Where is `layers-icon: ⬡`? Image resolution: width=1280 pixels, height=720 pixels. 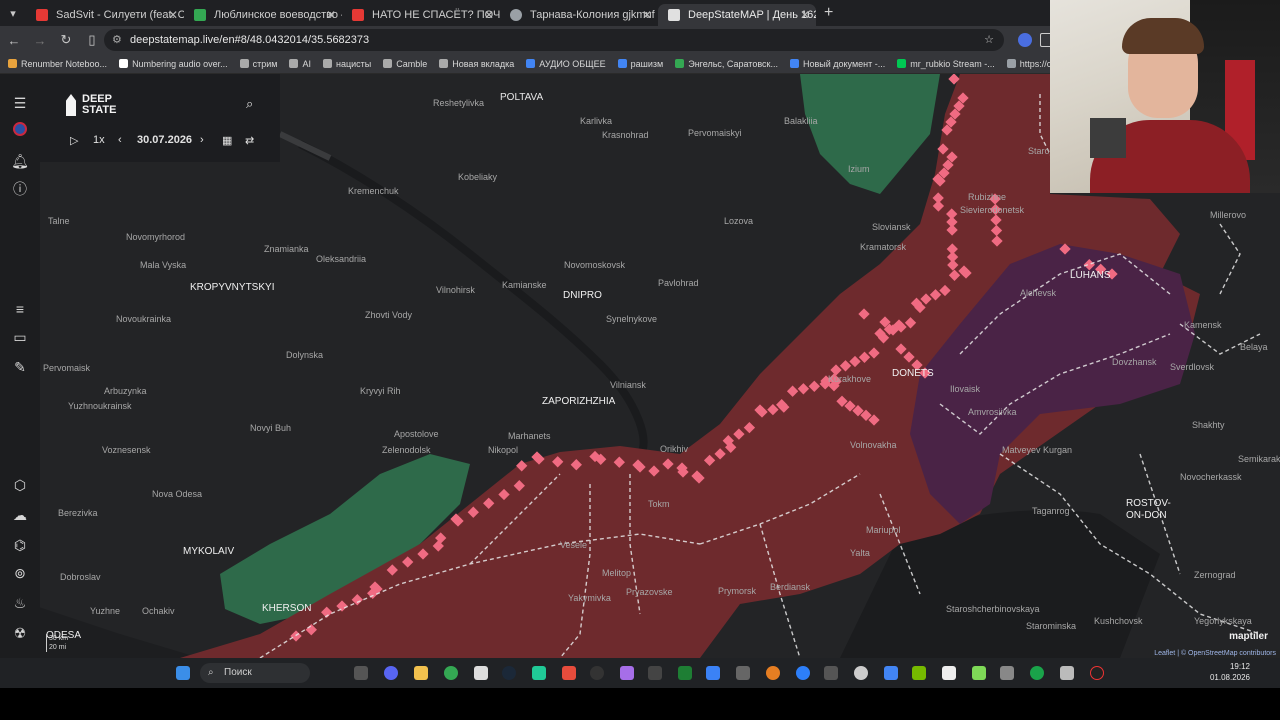 layers-icon: ⬡ is located at coordinates (20, 485).